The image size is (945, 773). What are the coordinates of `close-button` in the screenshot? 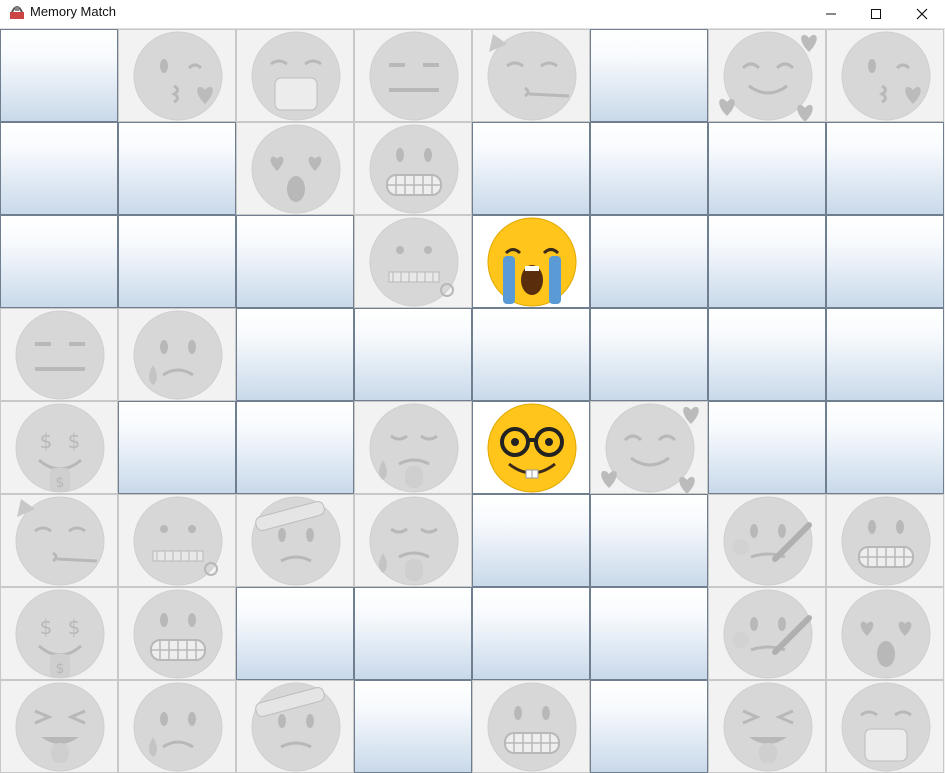 It's located at (922, 14).